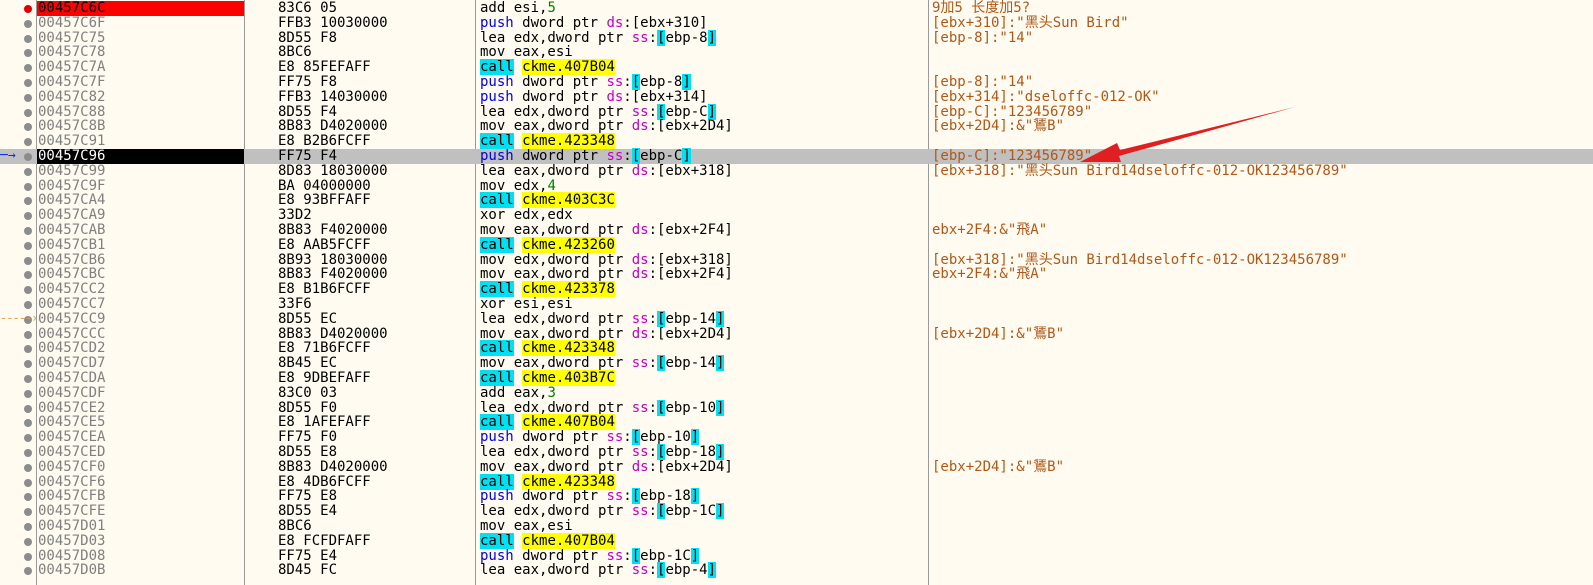 The width and height of the screenshot is (1593, 585). I want to click on bytes-cell: 8B83 D4020000, so click(333, 467).